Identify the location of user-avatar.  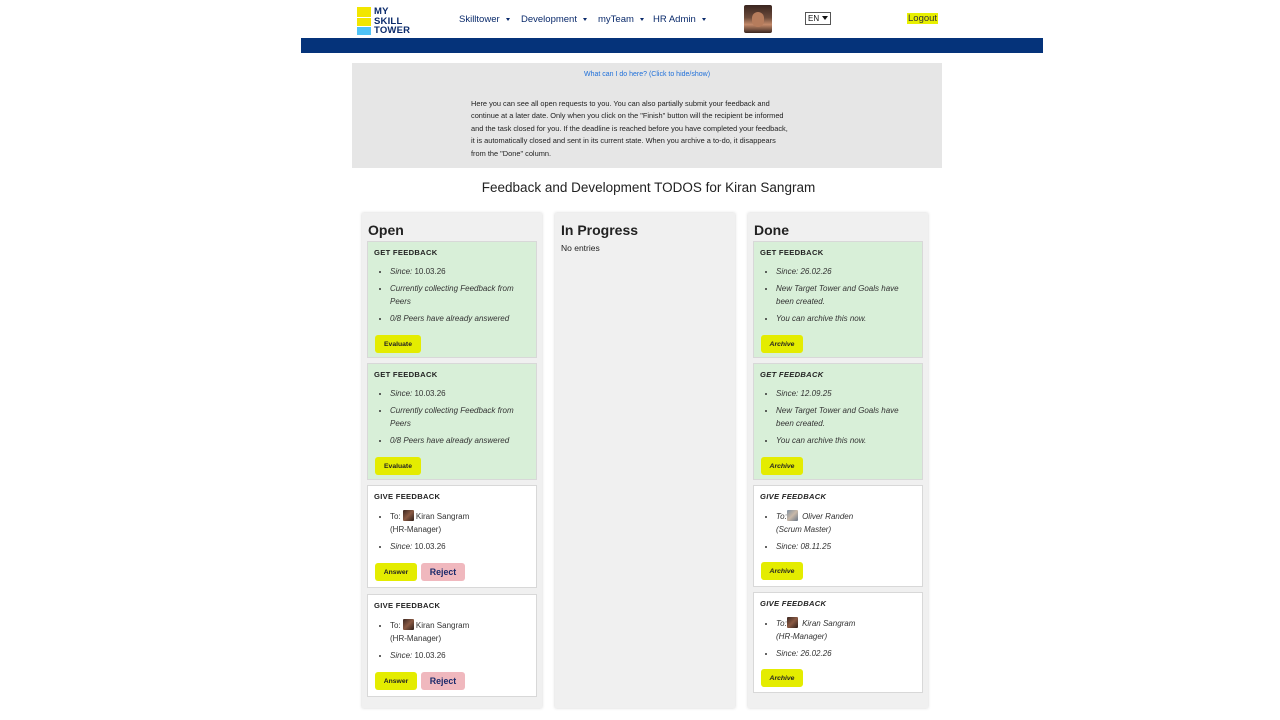
(758, 19).